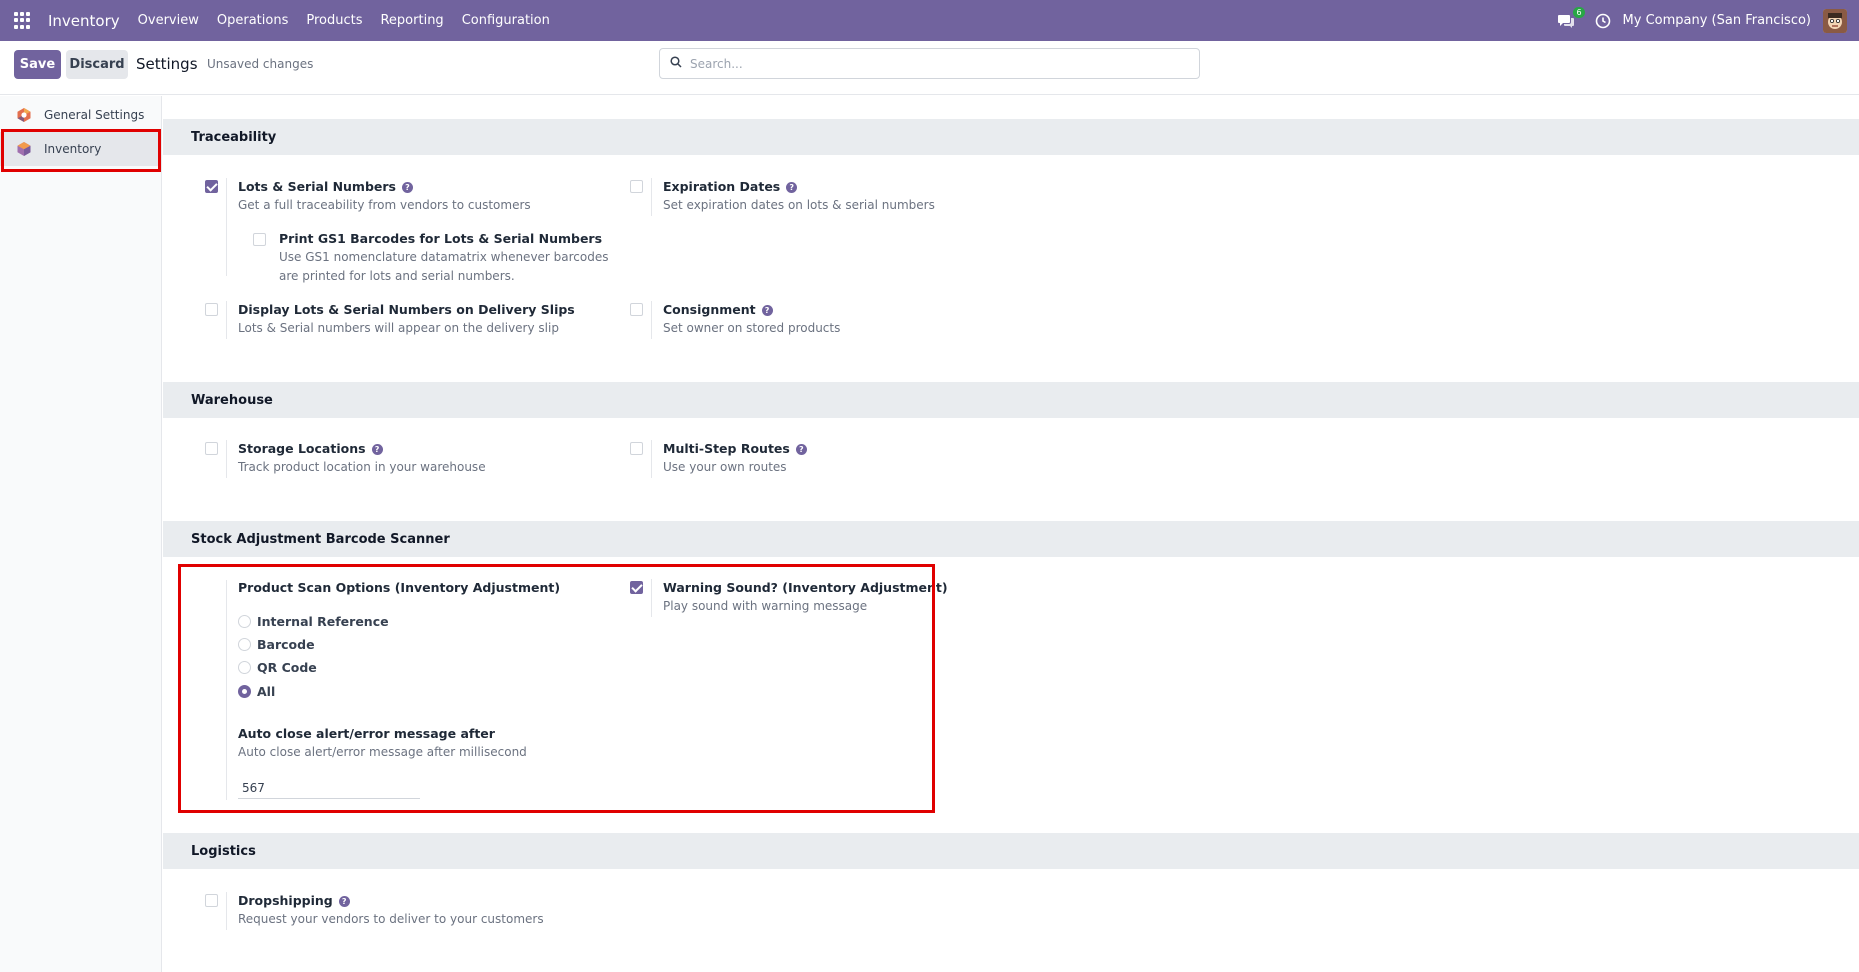 This screenshot has width=1859, height=972. What do you see at coordinates (325, 186) in the screenshot?
I see `lots-serial-title: Lots & Serial Numbers?` at bounding box center [325, 186].